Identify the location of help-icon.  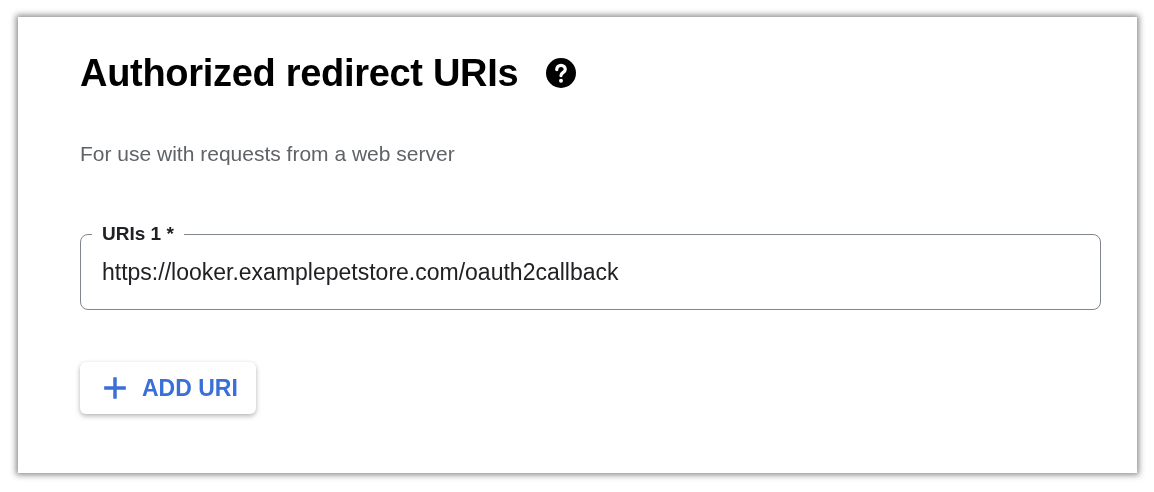
(561, 73).